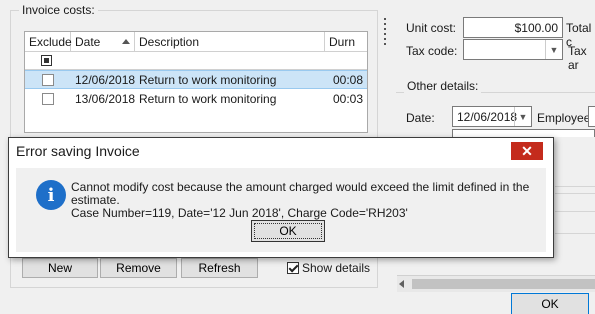  What do you see at coordinates (503, 284) in the screenshot?
I see `scroll-thumb` at bounding box center [503, 284].